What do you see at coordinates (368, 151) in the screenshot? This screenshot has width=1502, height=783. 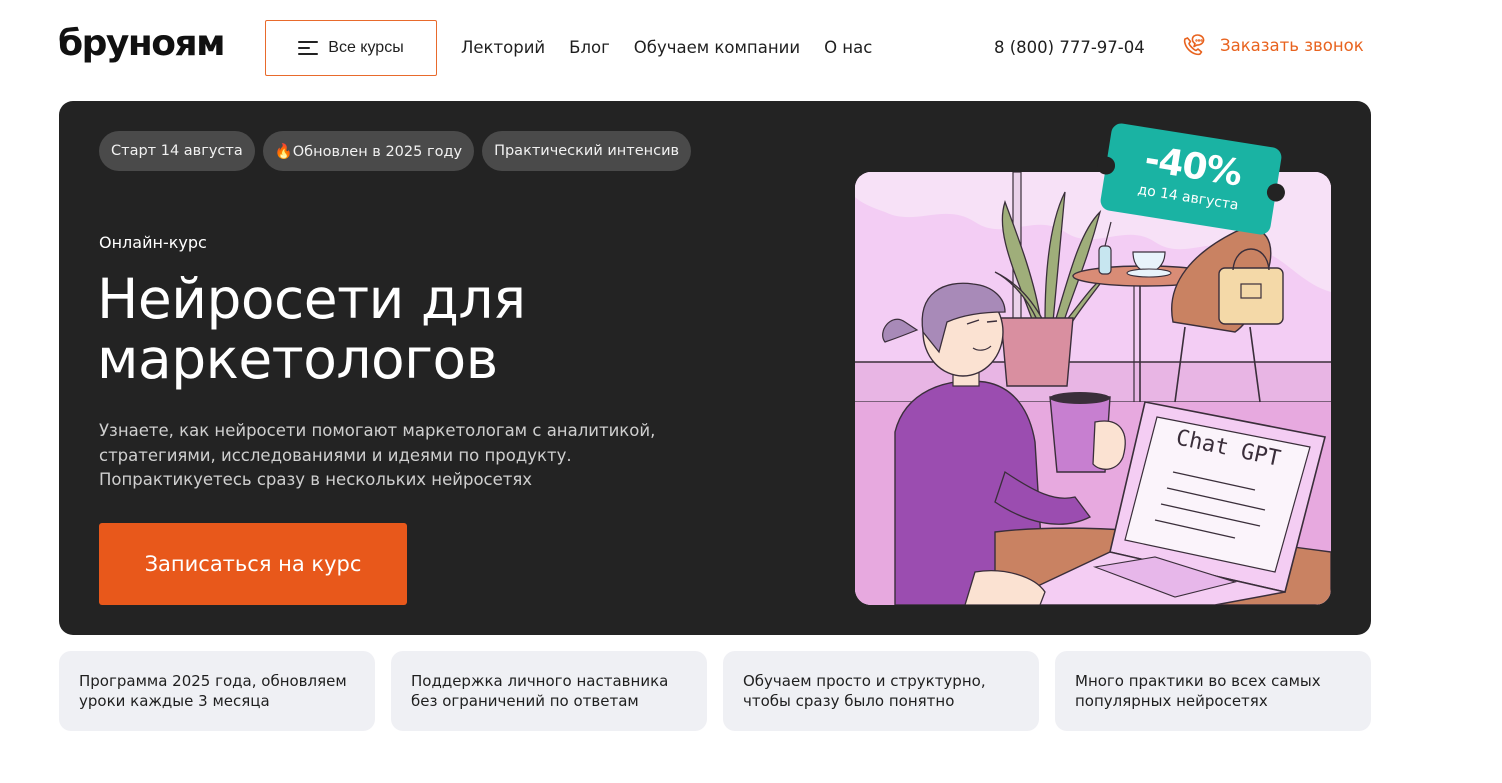 I see `chip-updated: 🔥Обновлен в 2025 году` at bounding box center [368, 151].